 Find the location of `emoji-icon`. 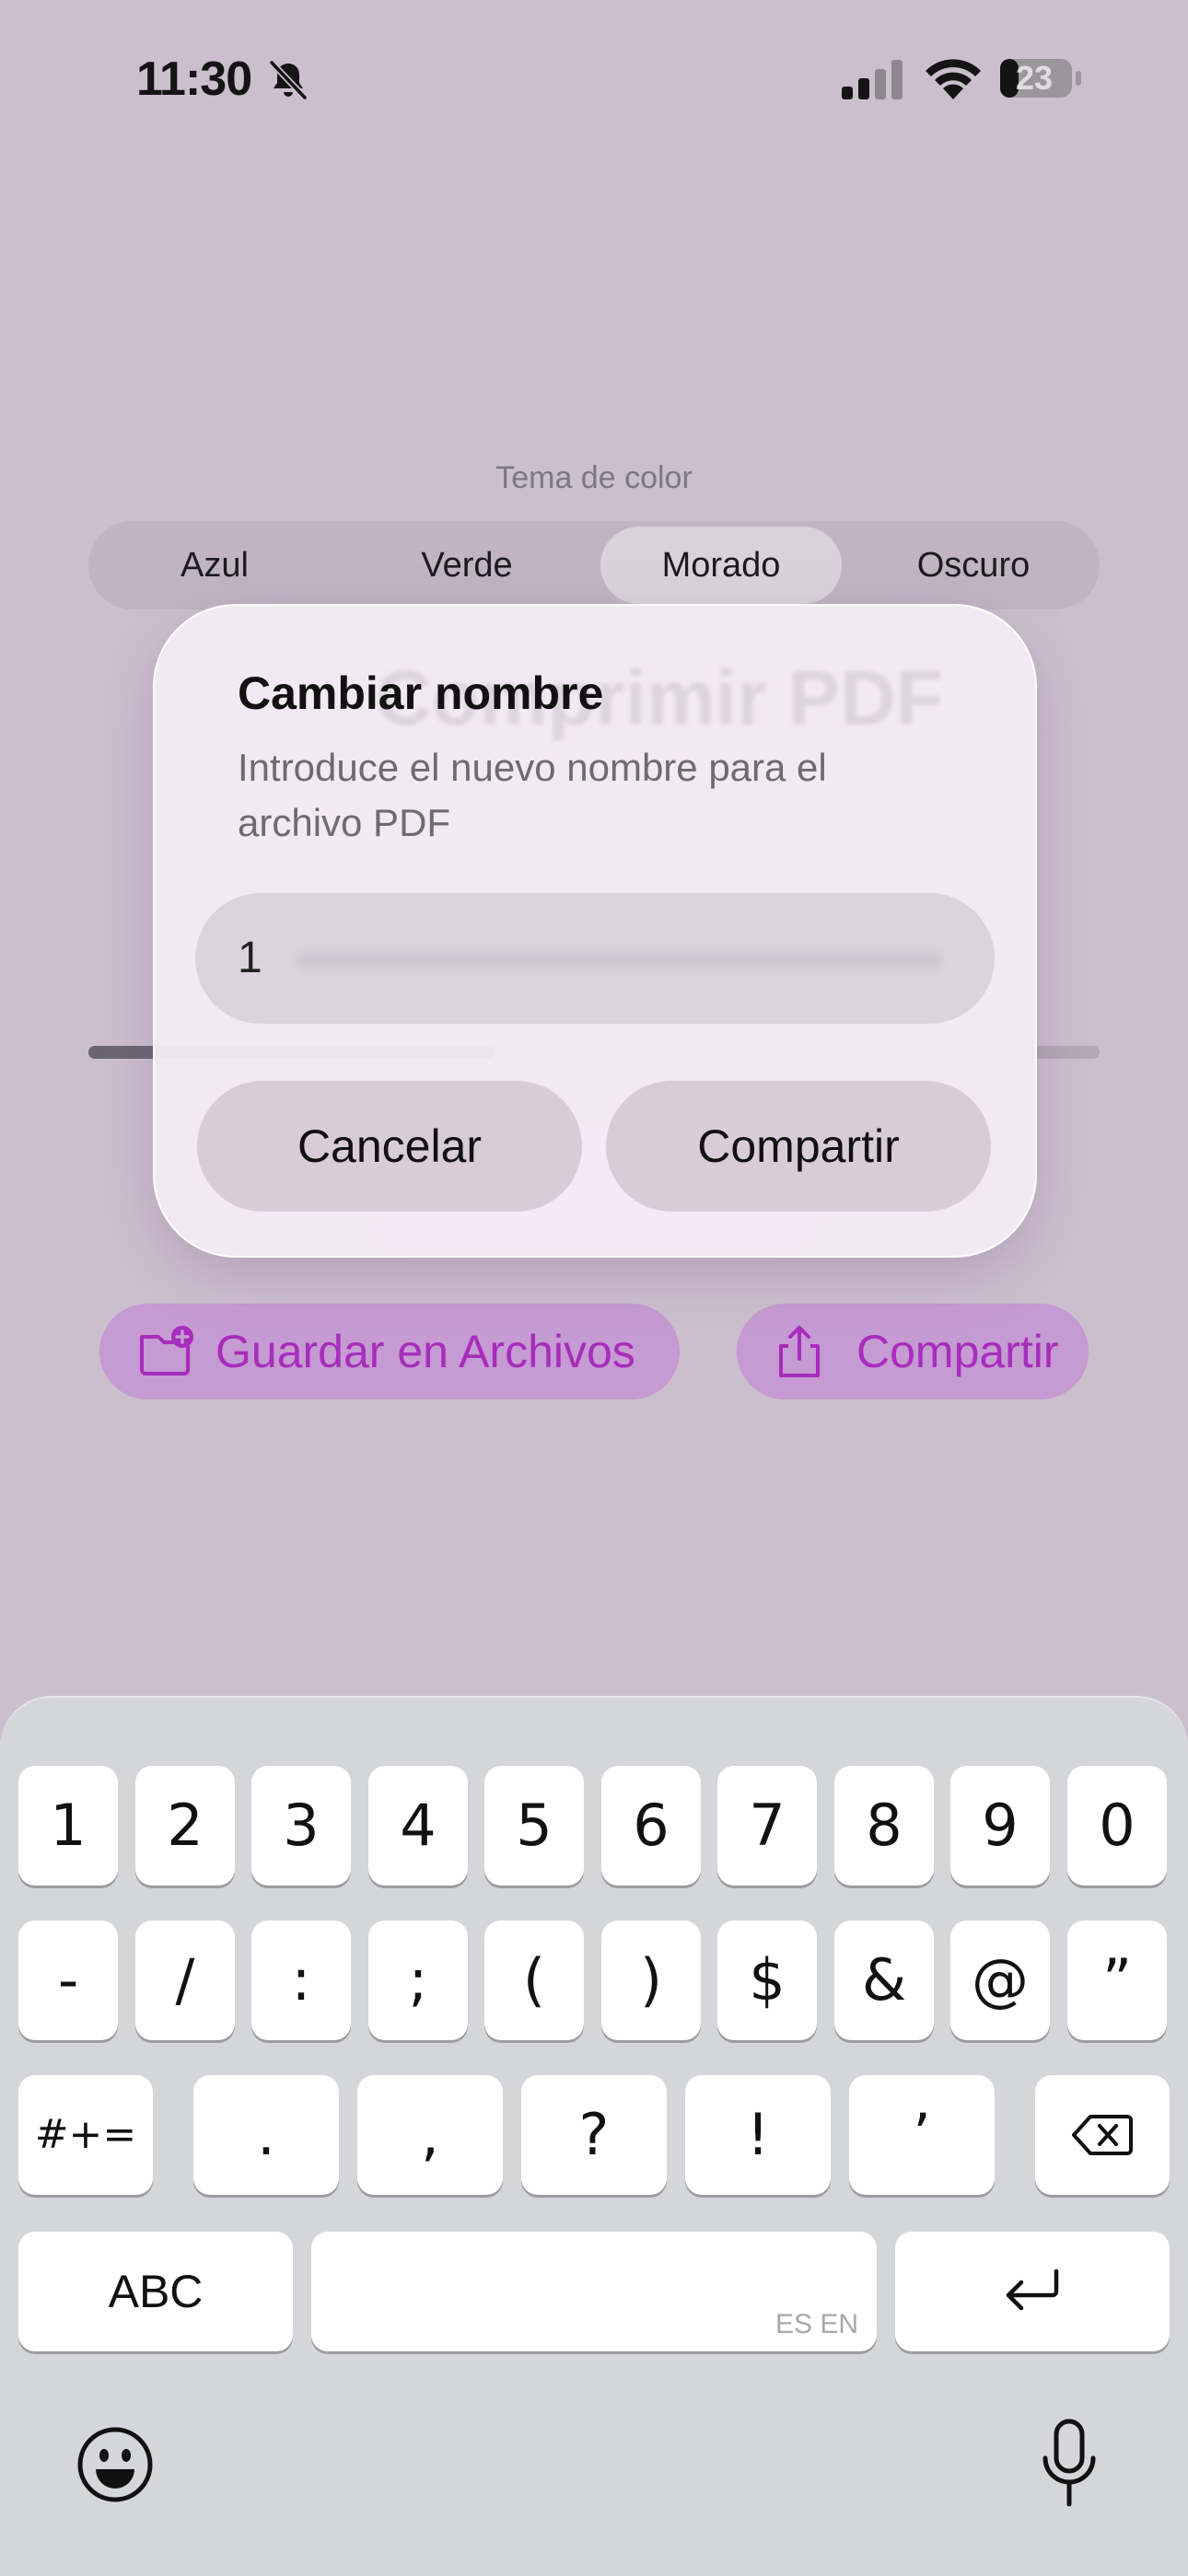

emoji-icon is located at coordinates (115, 2464).